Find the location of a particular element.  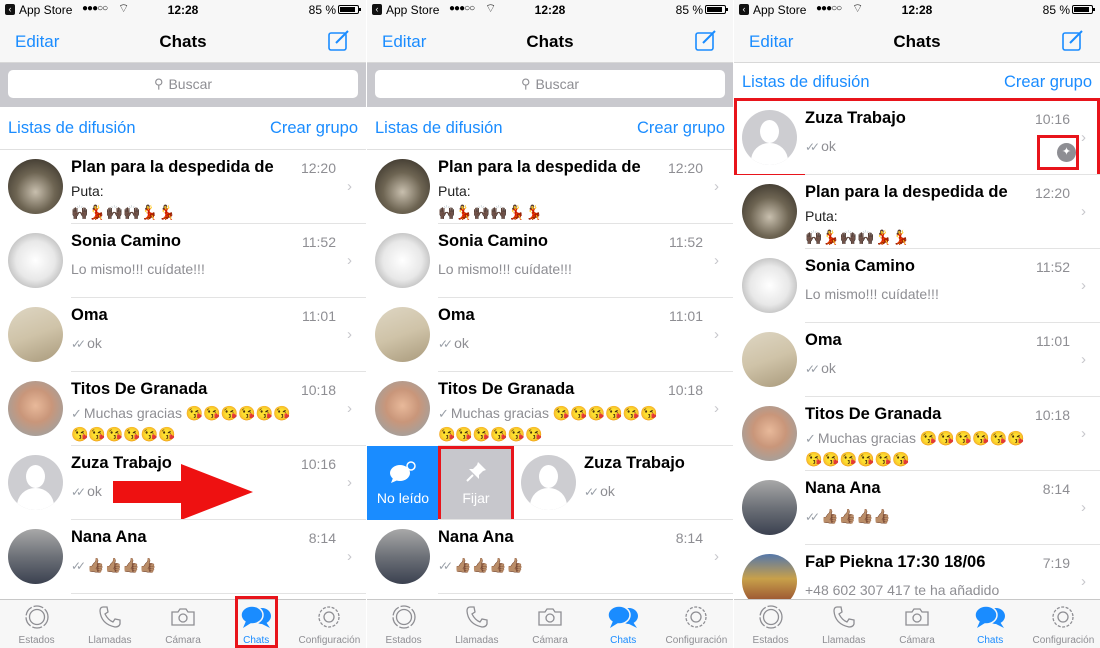

chat-row-zuza-swiped: No leído Fijar Zuza Trabajo ✓✓ ok is located at coordinates (550, 484).